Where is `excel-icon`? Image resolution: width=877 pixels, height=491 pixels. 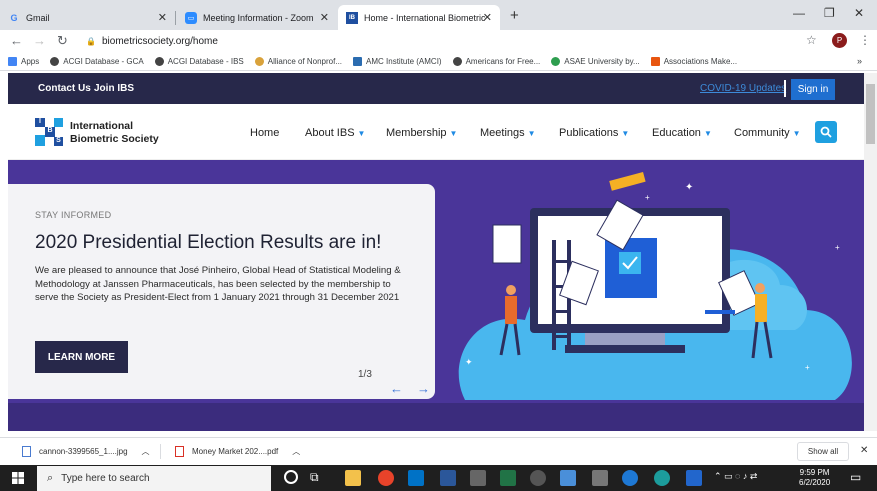 excel-icon is located at coordinates (508, 478).